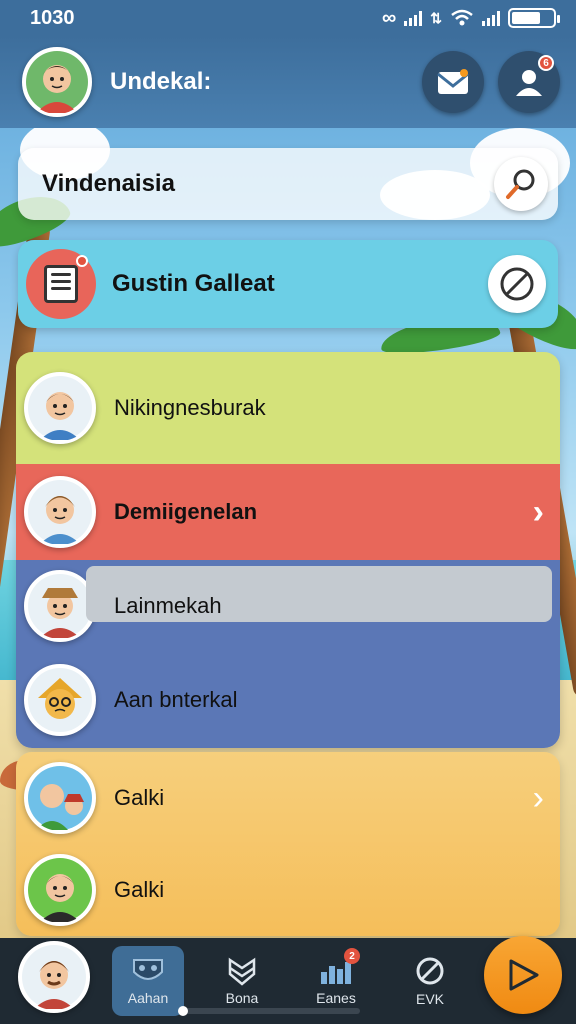  I want to click on nav-tab-bona: Bona, so click(242, 981).